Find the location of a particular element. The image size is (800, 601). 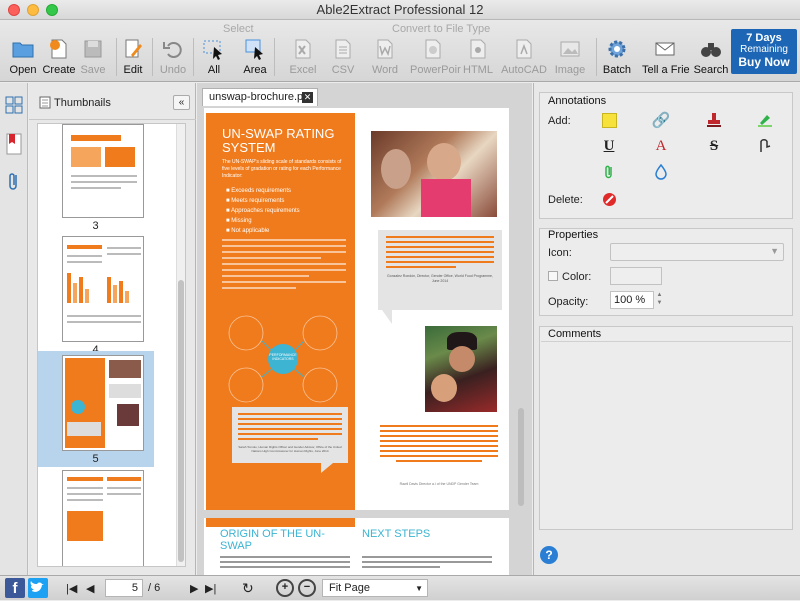

thumbnails-scrollbar is located at coordinates (180, 345).